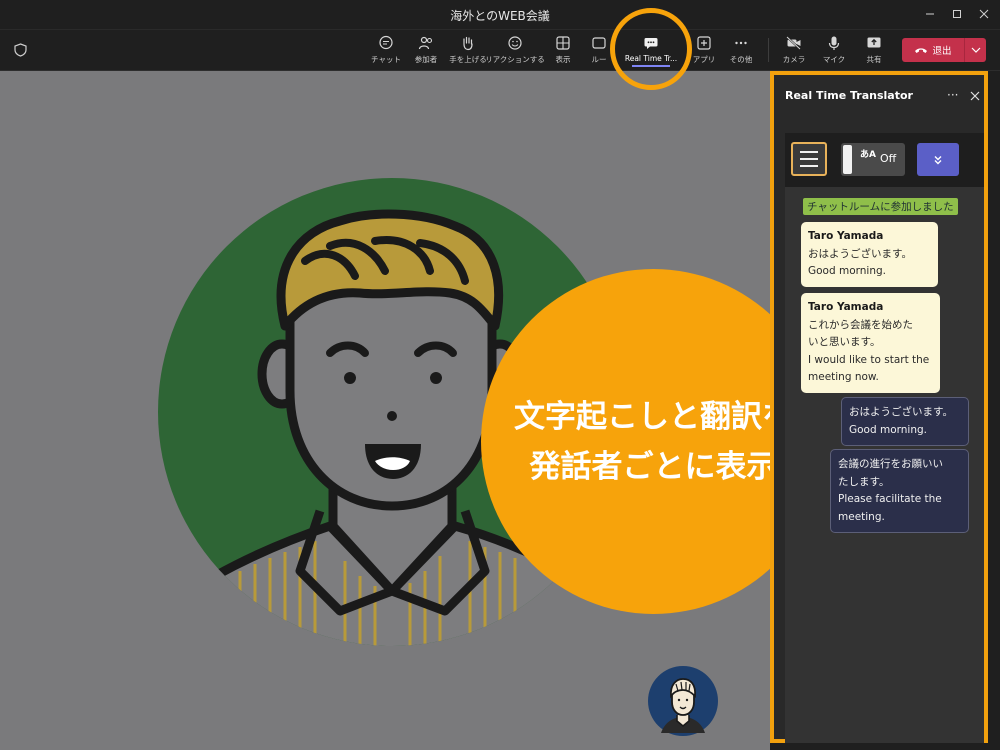 Image resolution: width=1000 pixels, height=750 pixels. Describe the element at coordinates (921, 50) in the screenshot. I see `hang-up-icon` at that location.